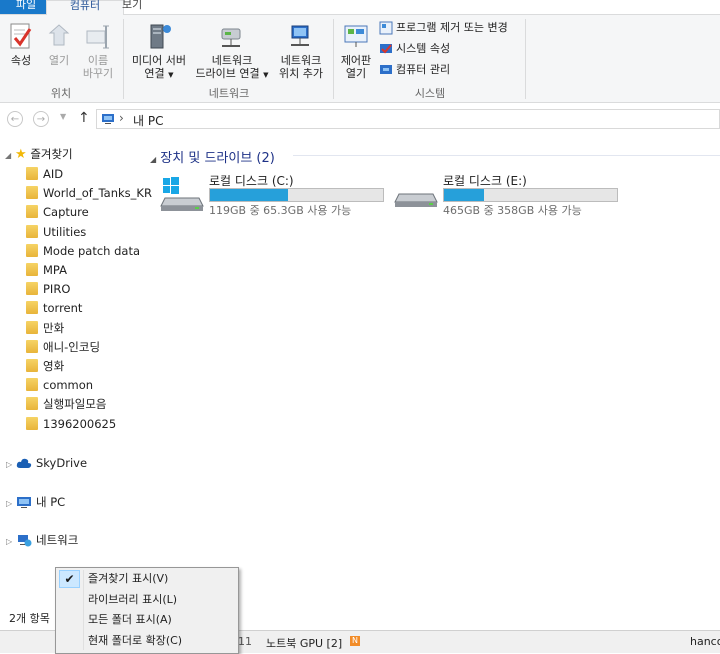  What do you see at coordinates (51, 154) in the screenshot?
I see `nav-favorites-label: 즐겨찾기` at bounding box center [51, 154].